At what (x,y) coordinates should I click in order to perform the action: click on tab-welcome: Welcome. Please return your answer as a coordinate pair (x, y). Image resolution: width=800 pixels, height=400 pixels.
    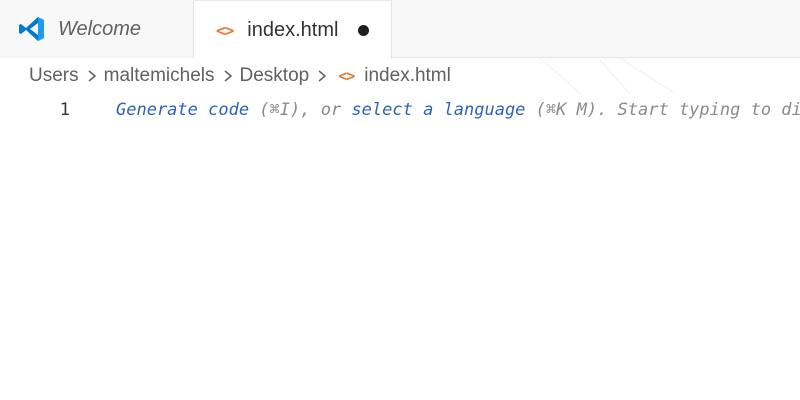
    Looking at the image, I should click on (97, 29).